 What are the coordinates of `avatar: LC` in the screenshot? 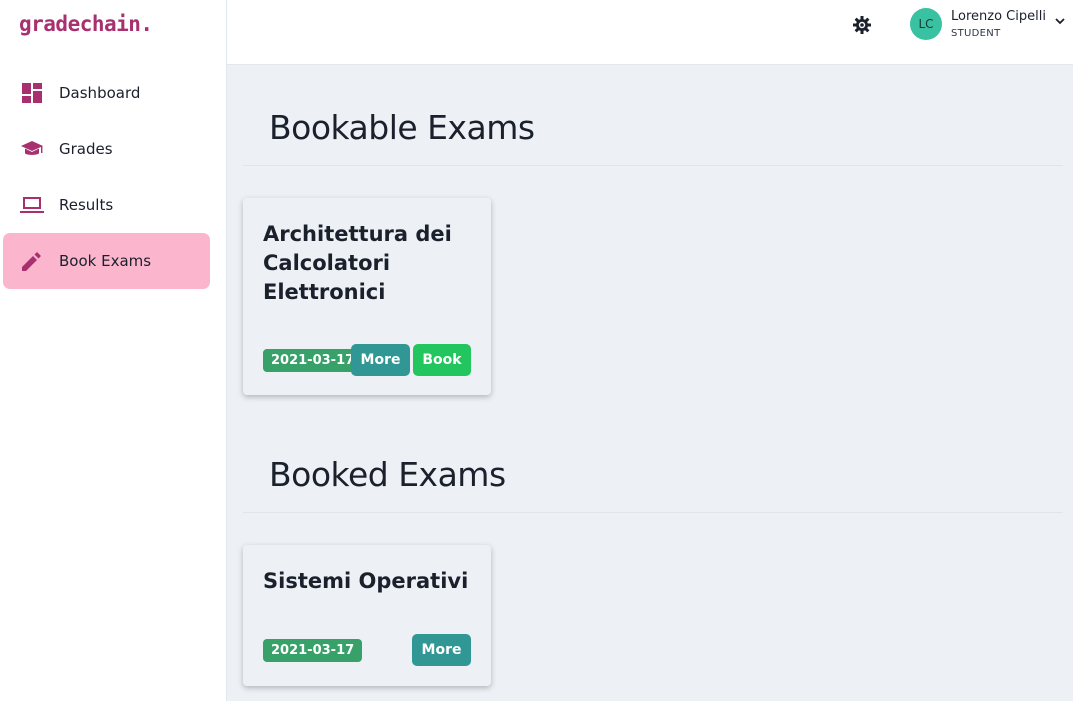 It's located at (926, 24).